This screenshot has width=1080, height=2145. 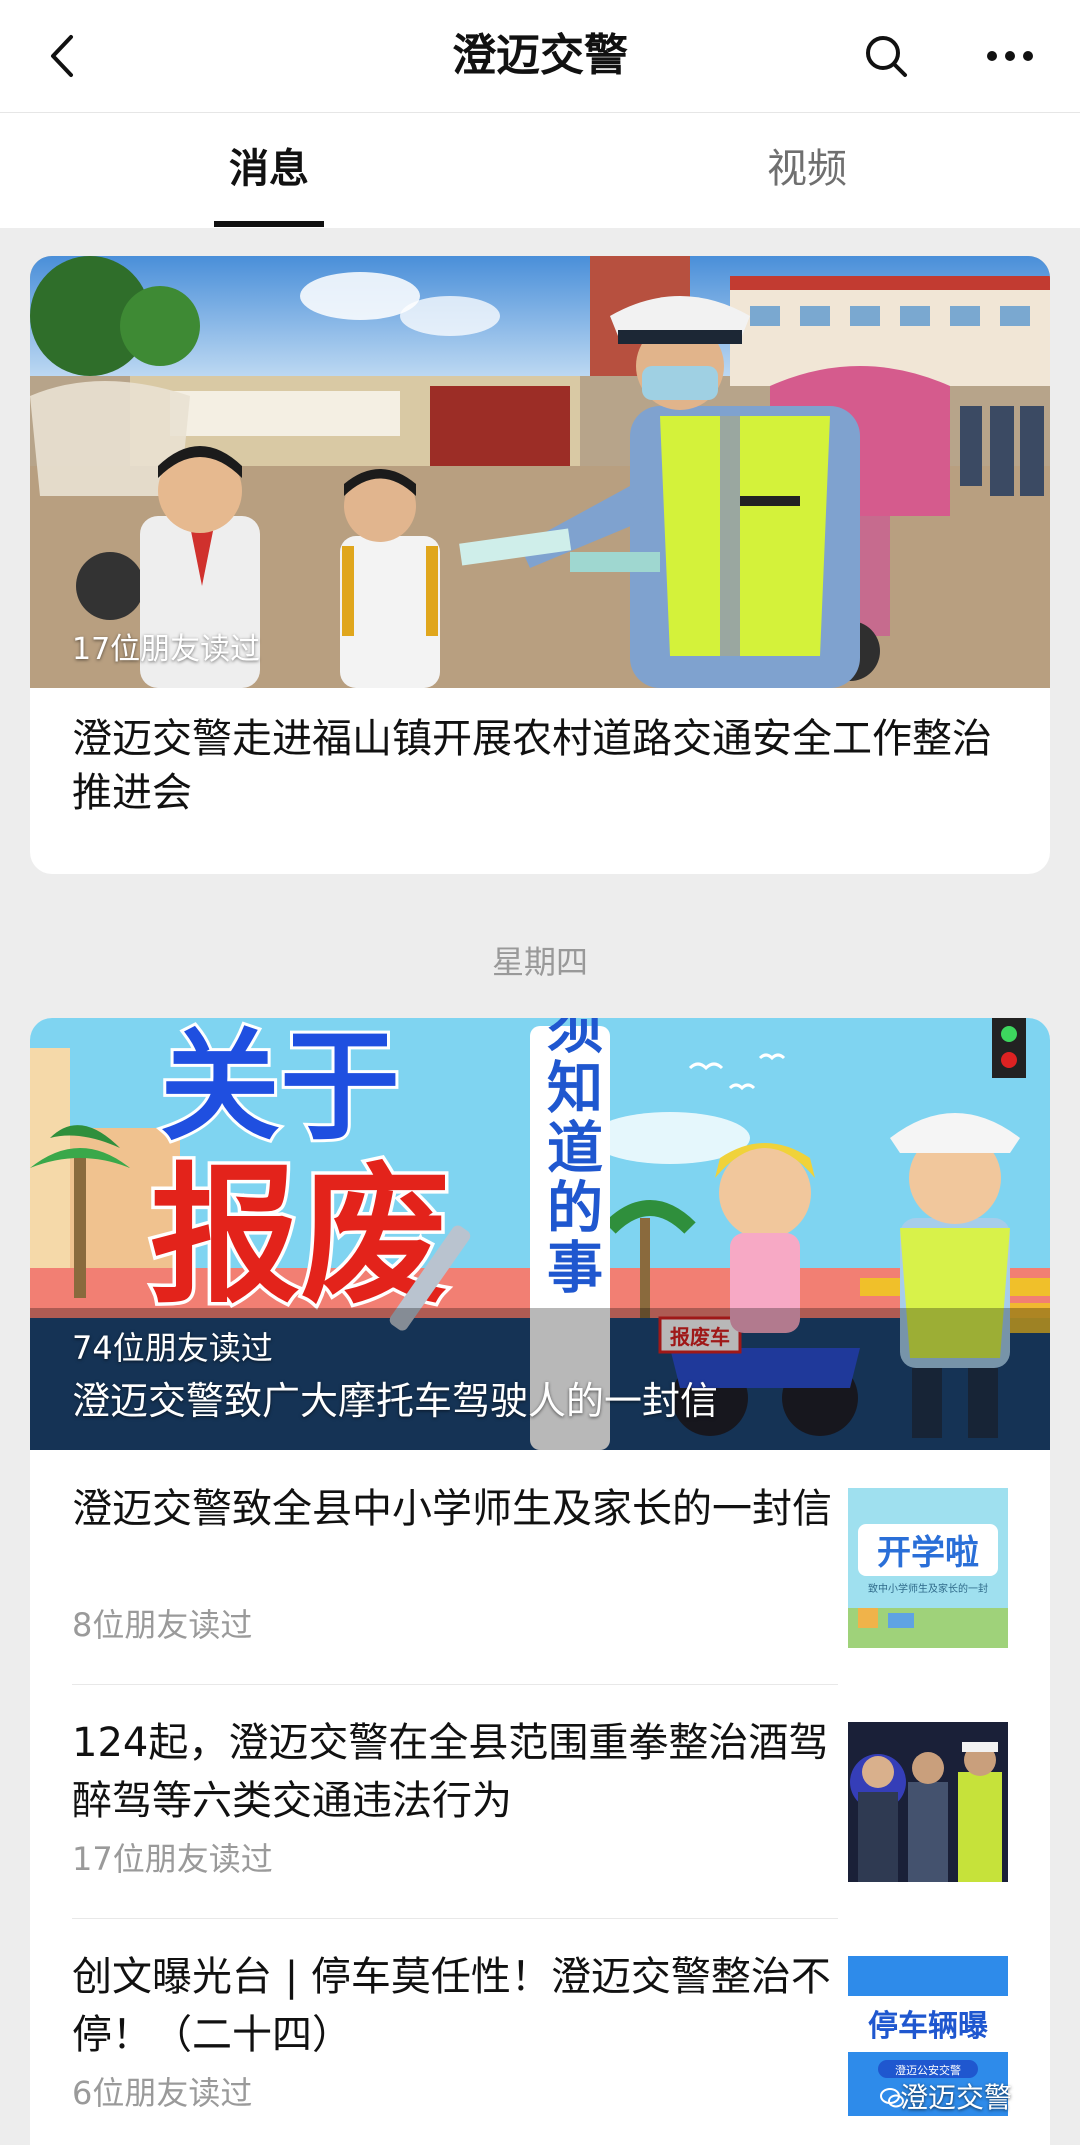 What do you see at coordinates (539, 962) in the screenshot?
I see `day-label: 星期四` at bounding box center [539, 962].